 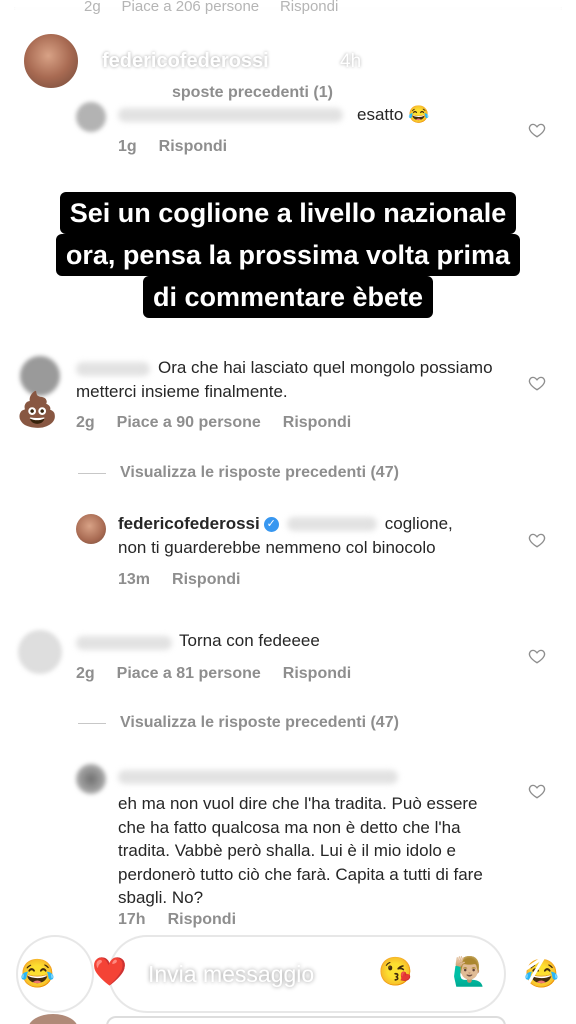 I want to click on story-username: federicofederossi, so click(x=185, y=61).